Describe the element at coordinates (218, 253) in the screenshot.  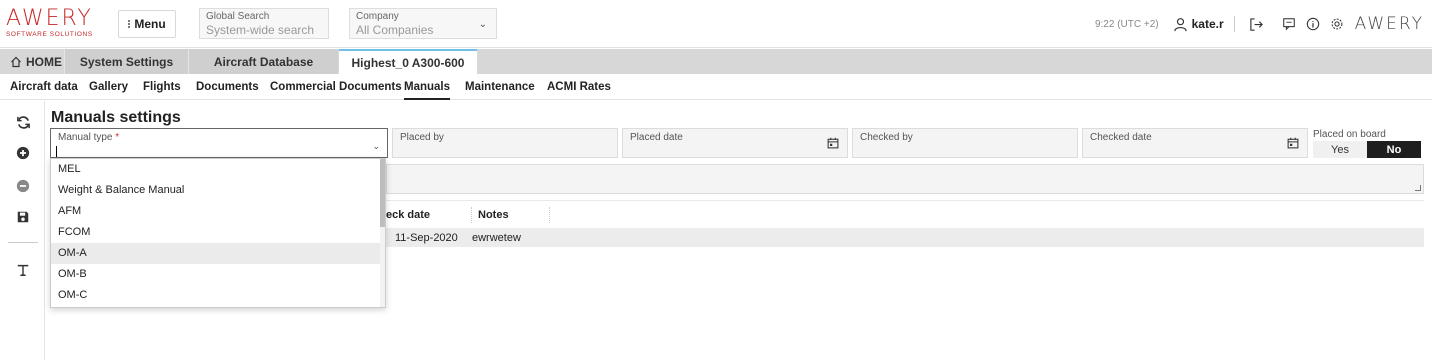
I see `option-om-a: OM-A` at that location.